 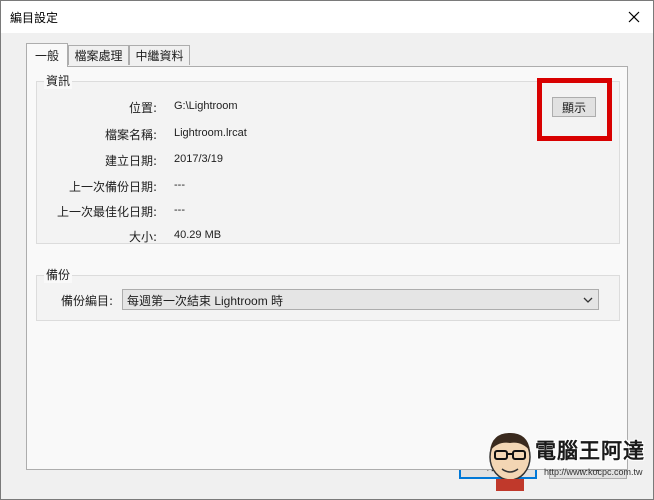 I want to click on tab-label: 中繼資料, so click(x=159, y=56).